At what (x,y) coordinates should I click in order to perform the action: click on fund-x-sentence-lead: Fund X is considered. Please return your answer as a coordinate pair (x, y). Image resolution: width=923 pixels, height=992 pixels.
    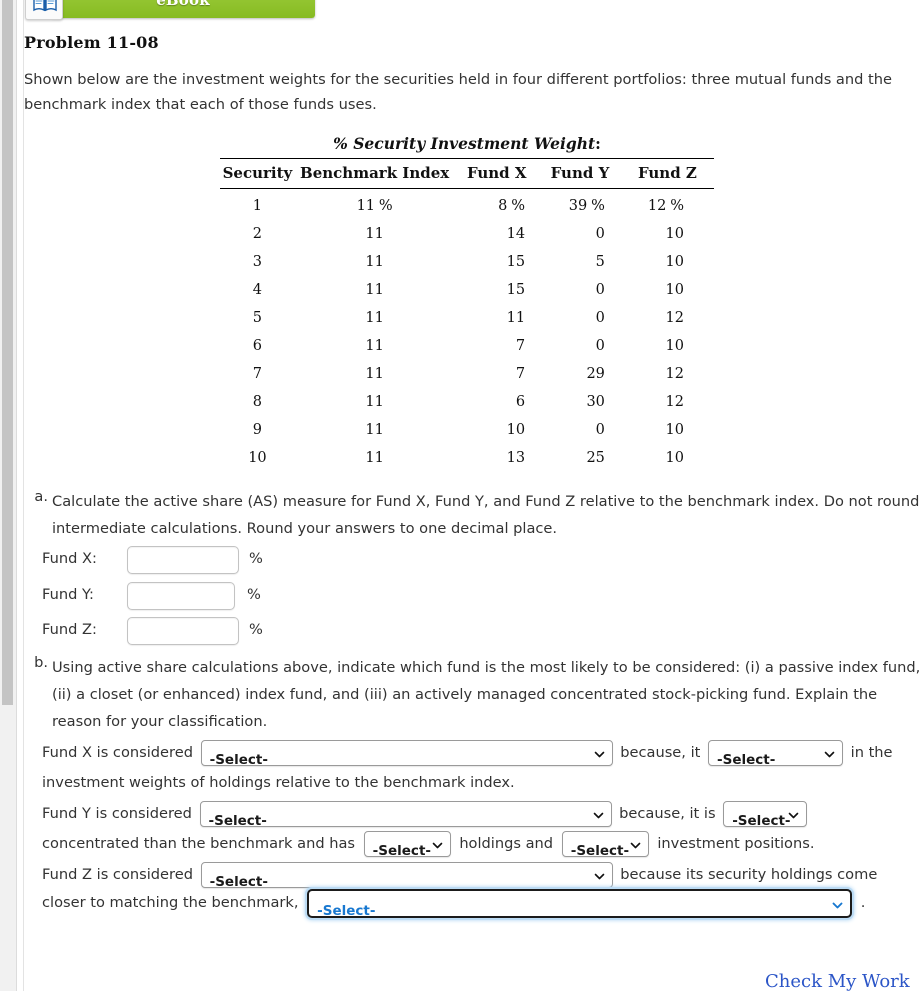
    Looking at the image, I should click on (117, 752).